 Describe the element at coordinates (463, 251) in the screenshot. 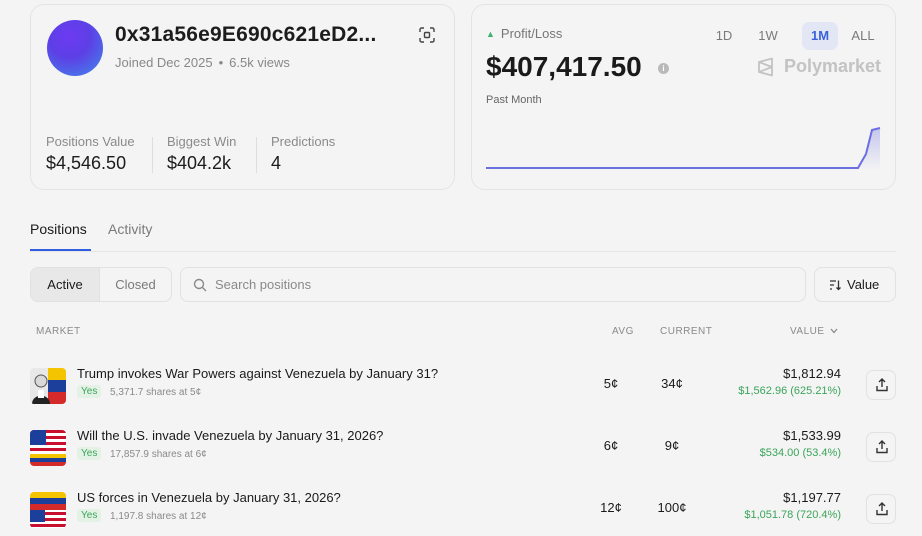

I see `tab-divider` at that location.